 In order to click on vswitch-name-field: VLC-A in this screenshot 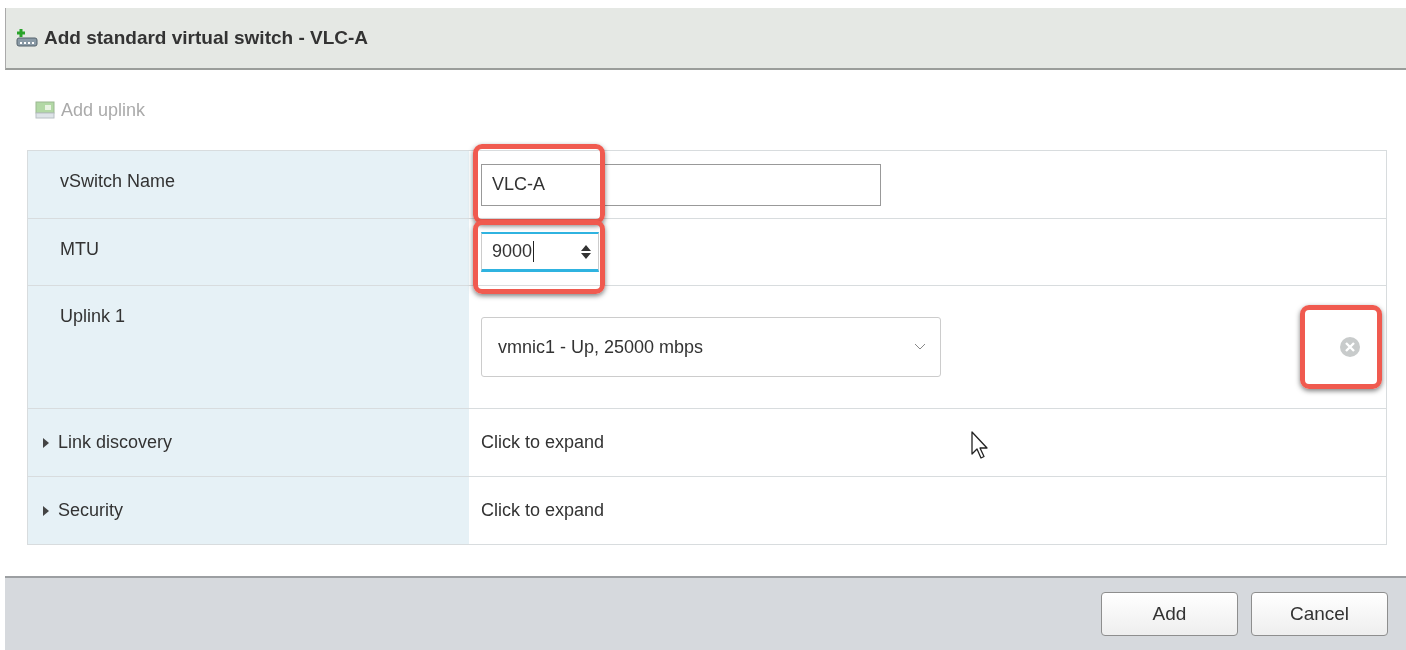, I will do `click(681, 184)`.